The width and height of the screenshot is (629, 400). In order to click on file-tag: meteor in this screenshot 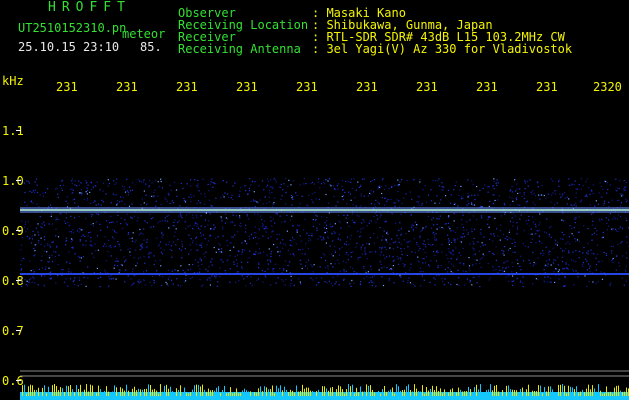, I will do `click(144, 34)`.